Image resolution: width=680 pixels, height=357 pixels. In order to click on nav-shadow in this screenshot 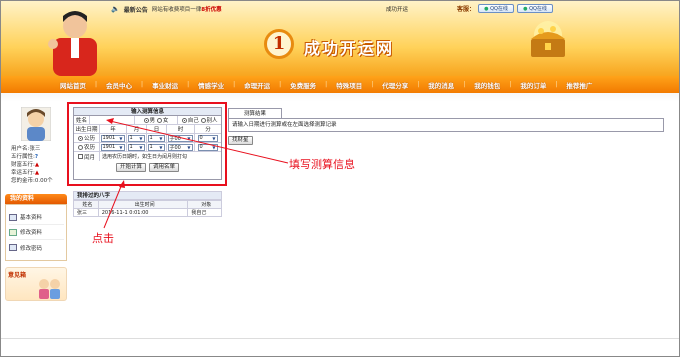, I will do `click(340, 97)`.